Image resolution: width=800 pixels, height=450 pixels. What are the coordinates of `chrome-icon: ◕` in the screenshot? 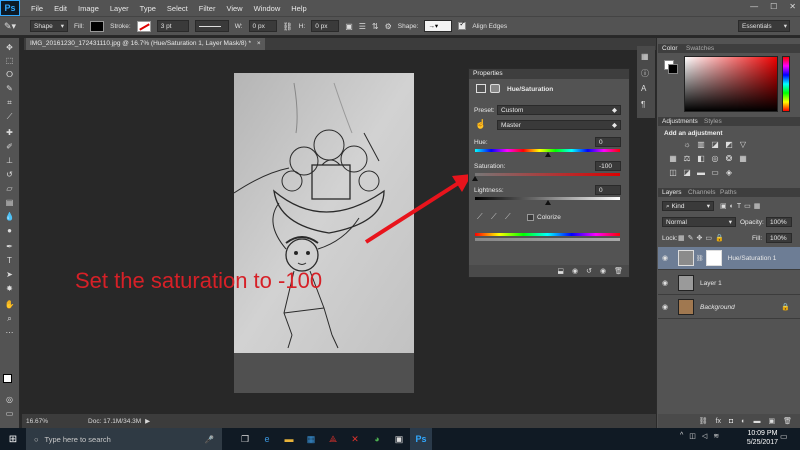 It's located at (377, 439).